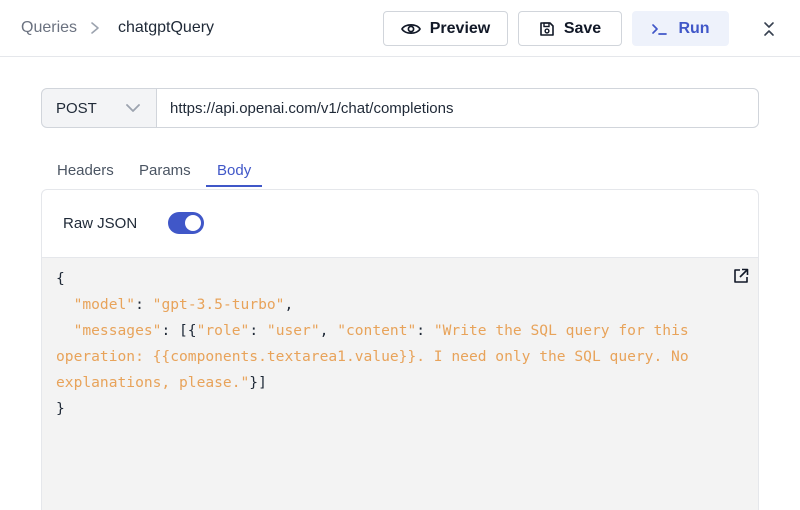 The image size is (800, 510). Describe the element at coordinates (694, 28) in the screenshot. I see `run-button-label: Run` at that location.